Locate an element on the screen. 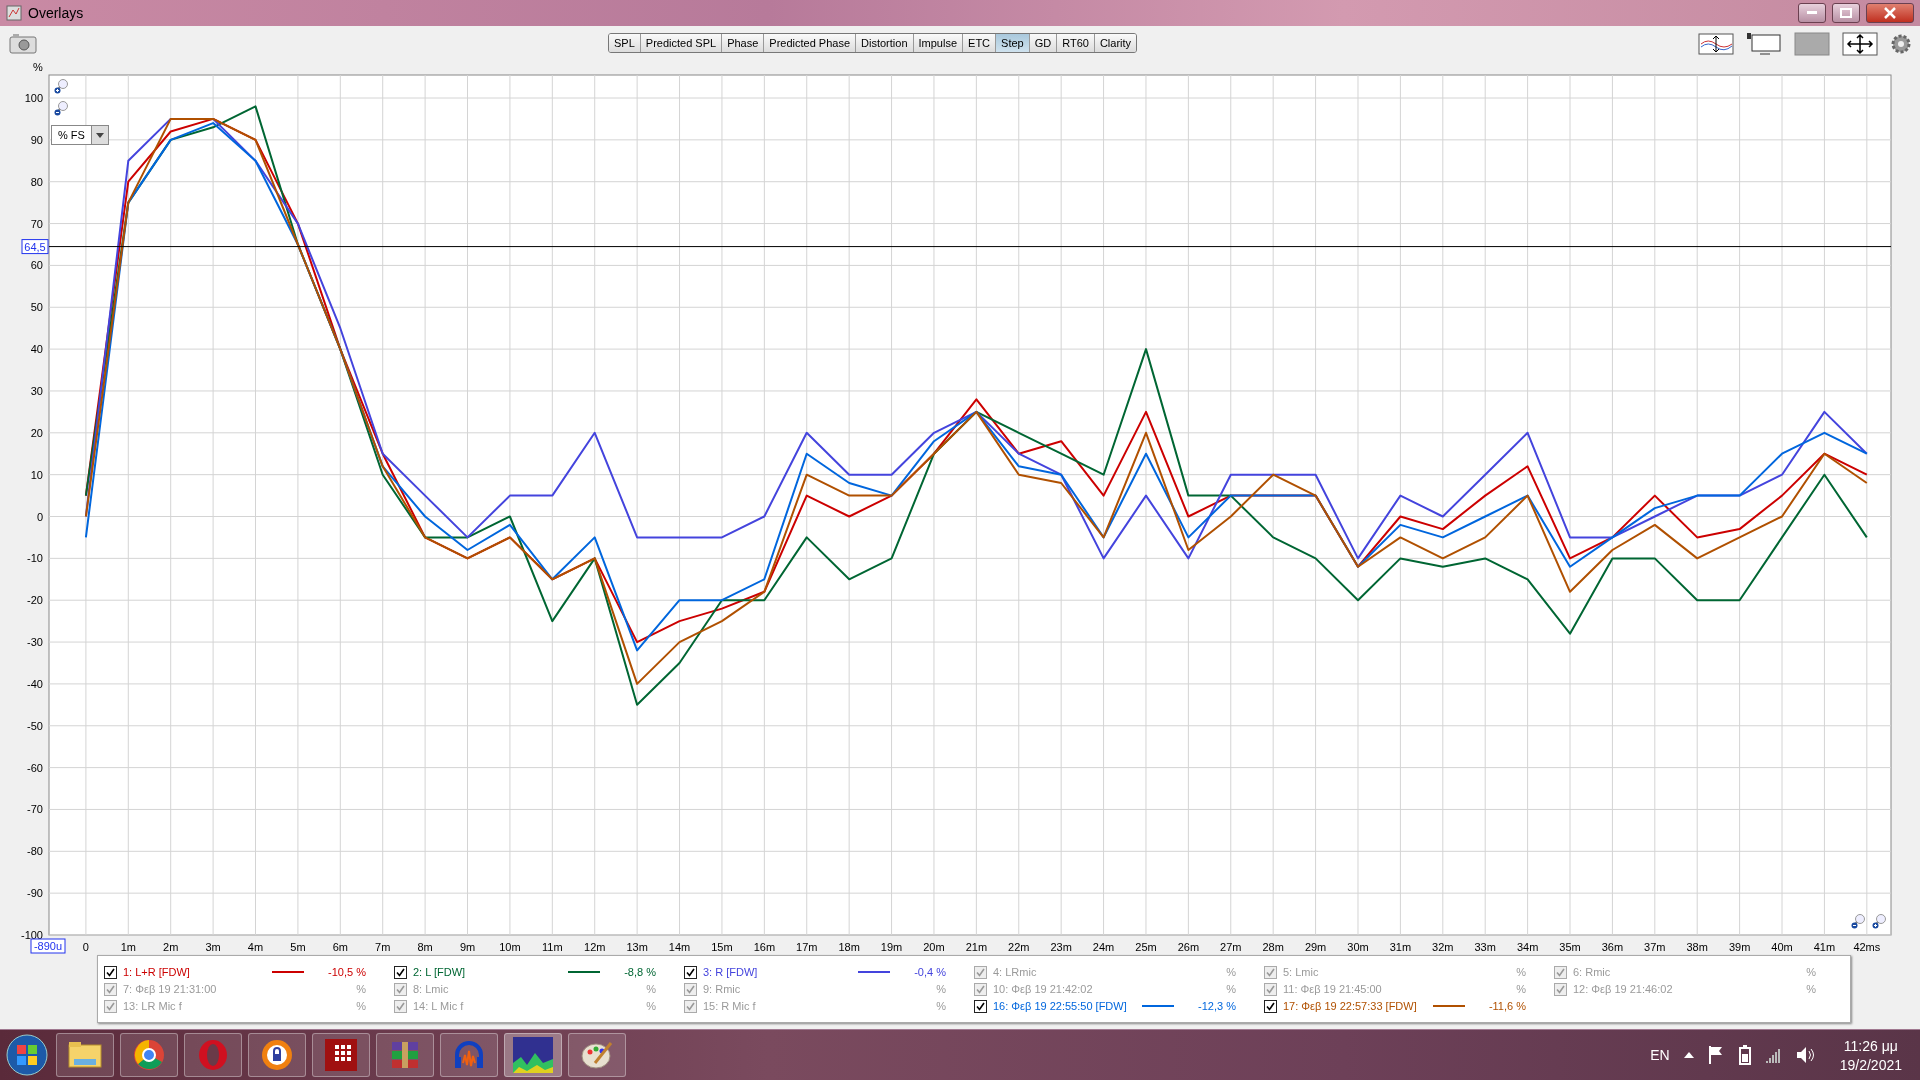 The image size is (1920, 1080). settings-icon is located at coordinates (1901, 44).